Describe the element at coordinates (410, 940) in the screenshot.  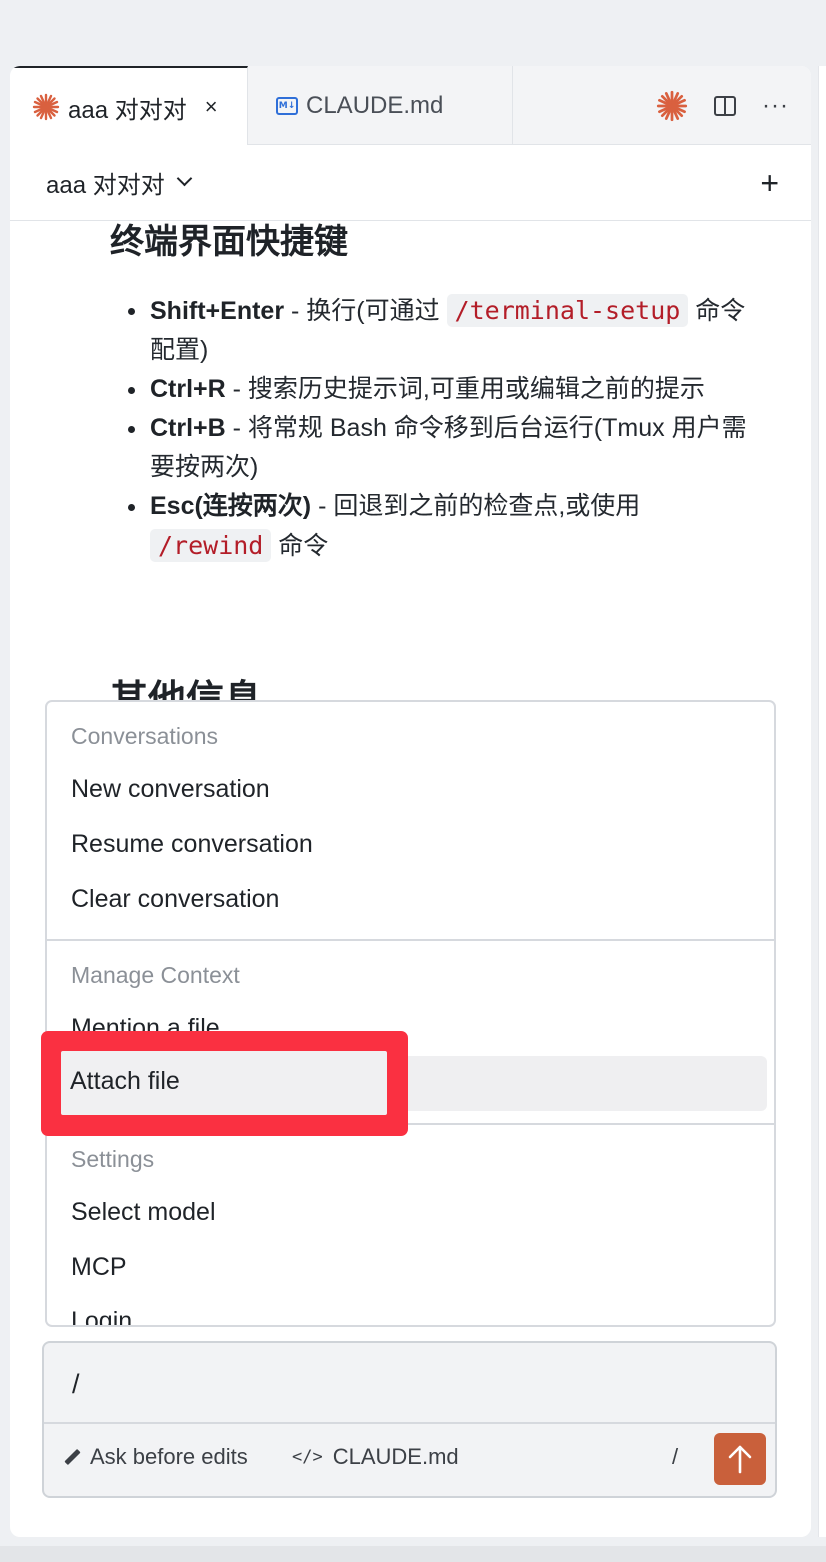
I see `menu-divider` at that location.